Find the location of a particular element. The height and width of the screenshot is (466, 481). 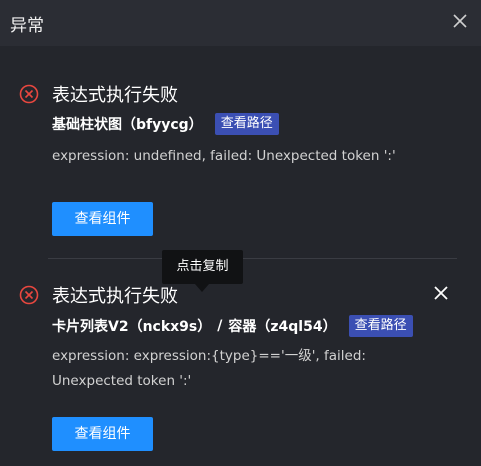

copy-tooltip: 点击复制 is located at coordinates (202, 267).